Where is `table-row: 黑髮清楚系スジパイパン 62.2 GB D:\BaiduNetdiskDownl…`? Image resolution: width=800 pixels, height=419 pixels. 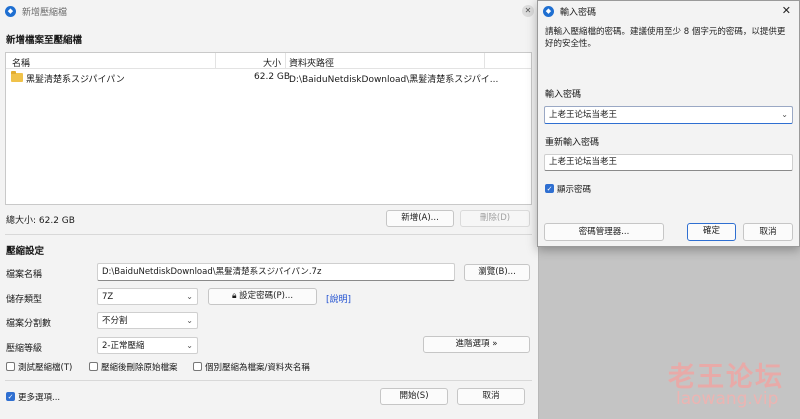 table-row: 黑髮清楚系スジパイパン 62.2 GB D:\BaiduNetdiskDownl… is located at coordinates (268, 77).